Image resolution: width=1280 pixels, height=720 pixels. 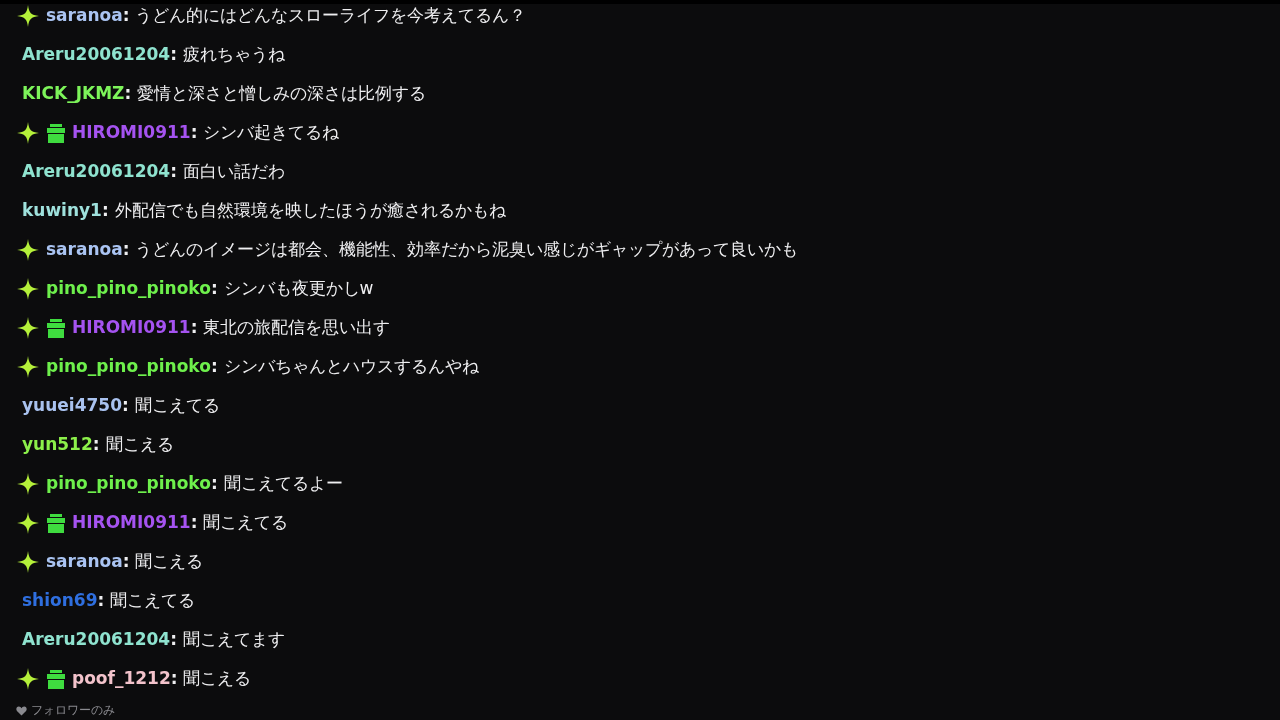 What do you see at coordinates (264, 210) in the screenshot?
I see `chat-message: kuwiny1: 外配信でも自然環境を映したほうが癒されるかもね` at bounding box center [264, 210].